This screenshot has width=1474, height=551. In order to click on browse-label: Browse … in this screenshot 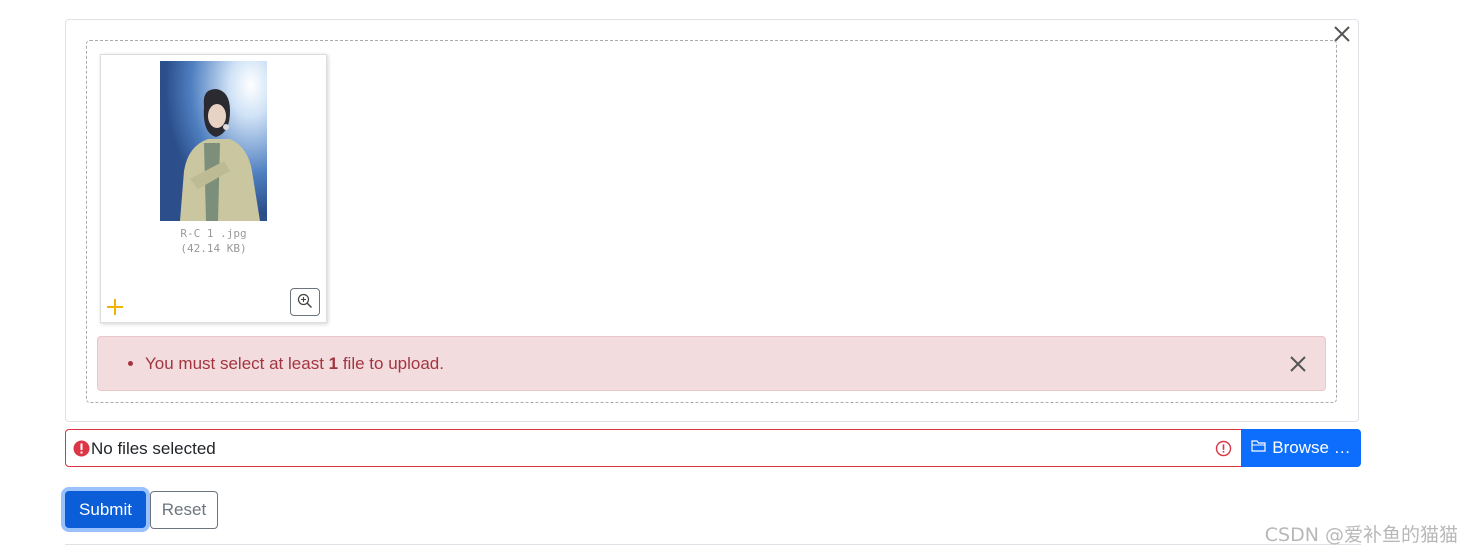, I will do `click(1311, 447)`.